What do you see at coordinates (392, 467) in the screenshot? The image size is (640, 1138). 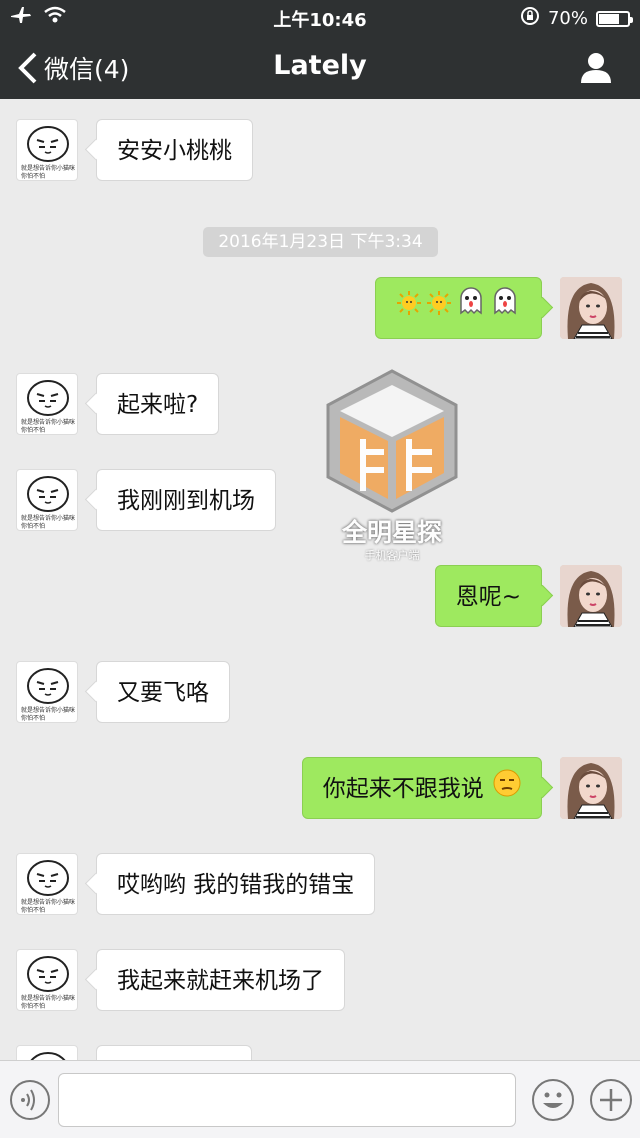 I see `watermark-logo: 全明星探 手机客户端` at bounding box center [392, 467].